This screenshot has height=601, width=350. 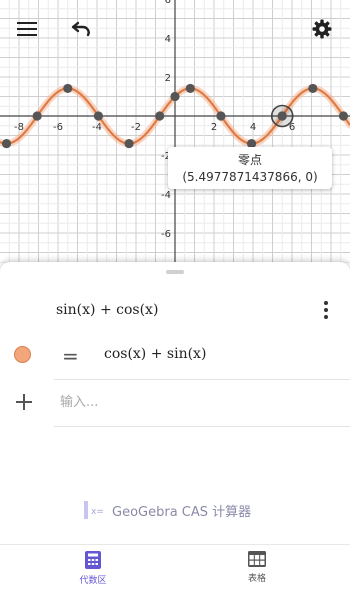 What do you see at coordinates (256, 579) in the screenshot?
I see `tab-table-label: 表格` at bounding box center [256, 579].